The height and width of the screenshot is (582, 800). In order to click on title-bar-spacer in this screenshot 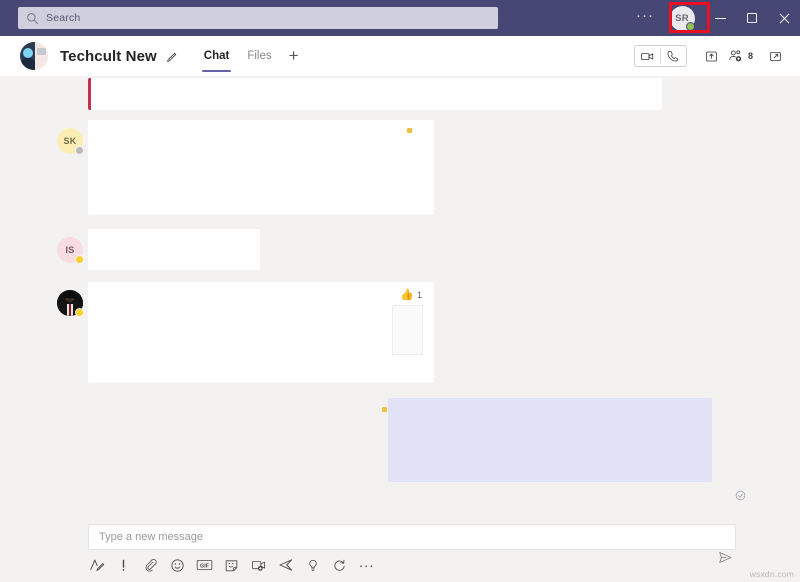, I will do `click(9, 18)`.